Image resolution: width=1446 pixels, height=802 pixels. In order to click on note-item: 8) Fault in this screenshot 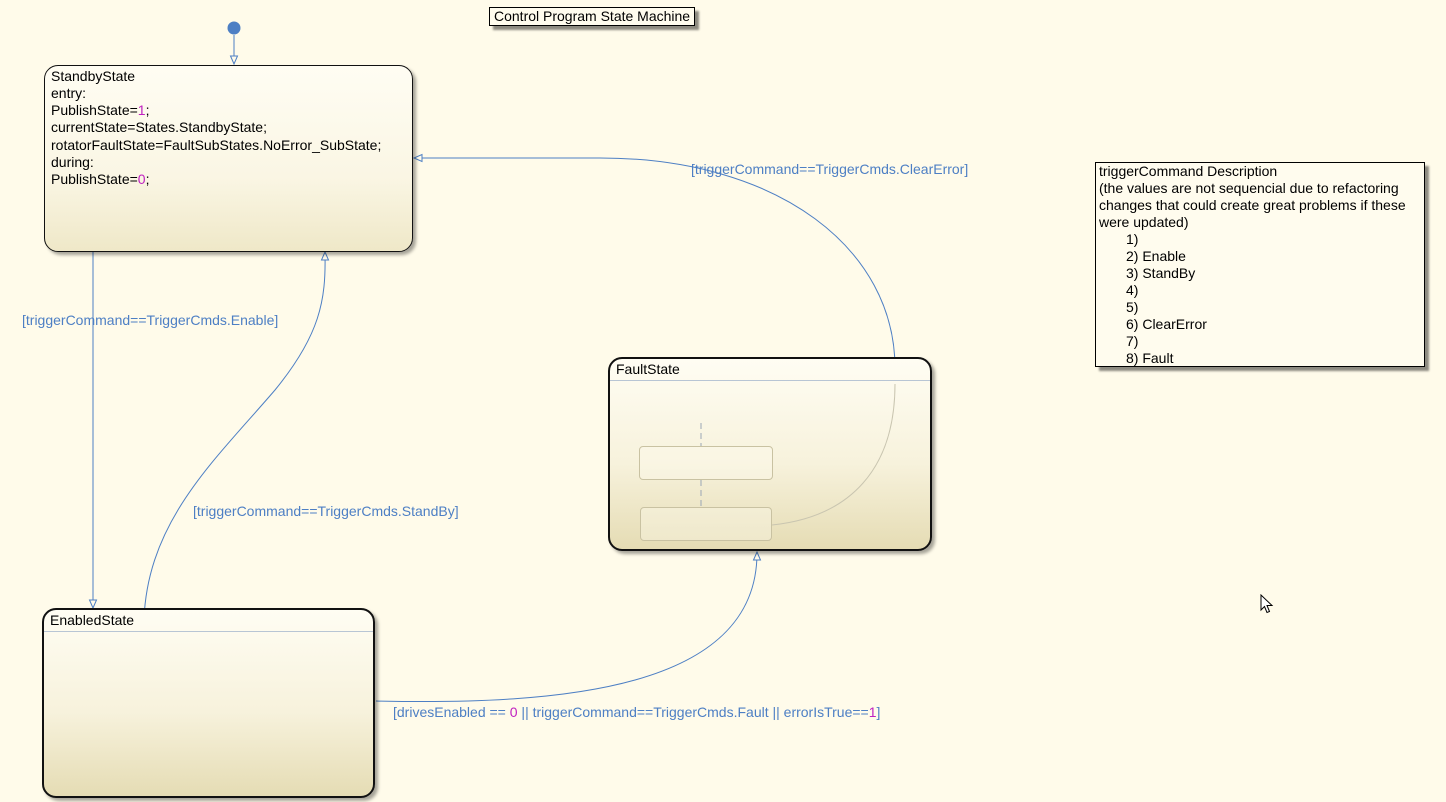, I will do `click(1150, 358)`.